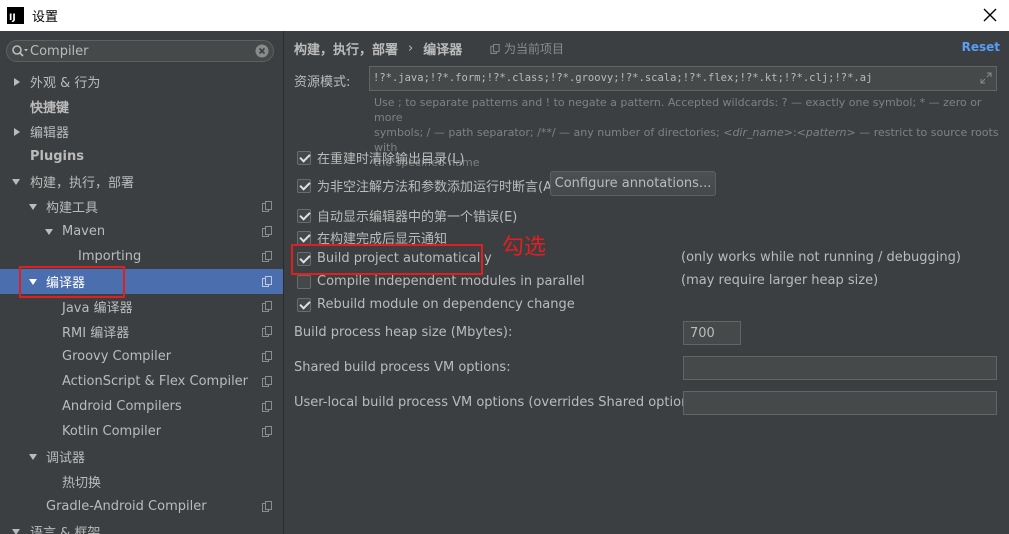  Describe the element at coordinates (112, 431) in the screenshot. I see `tree-item-label: Kotlin Compiler` at that location.